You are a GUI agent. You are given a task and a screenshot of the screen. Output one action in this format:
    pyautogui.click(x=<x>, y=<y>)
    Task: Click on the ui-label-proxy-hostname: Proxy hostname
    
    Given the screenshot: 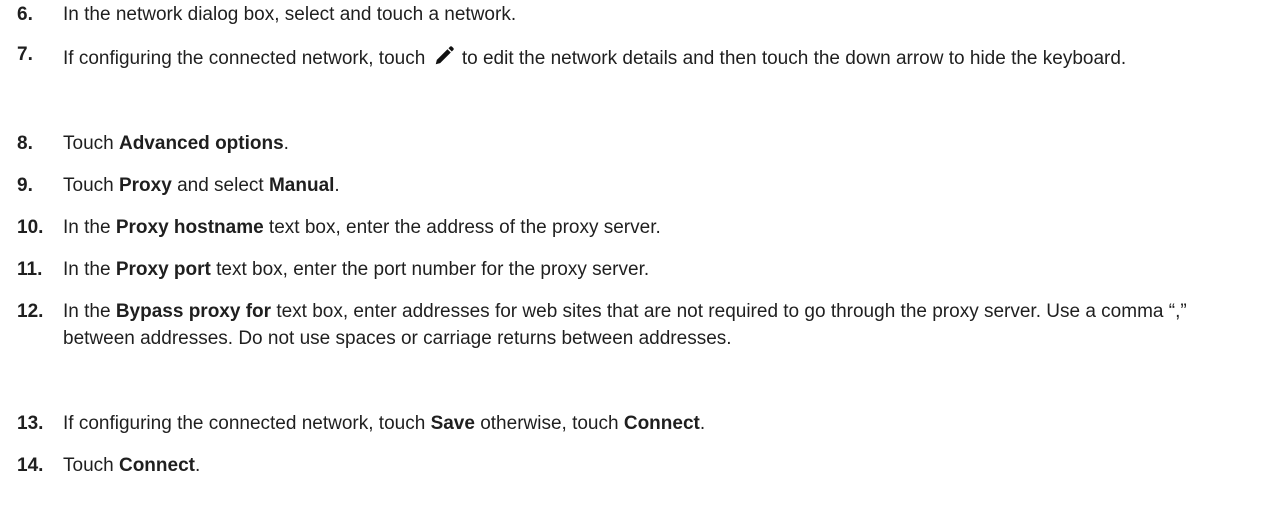 What is the action you would take?
    pyautogui.click(x=189, y=227)
    